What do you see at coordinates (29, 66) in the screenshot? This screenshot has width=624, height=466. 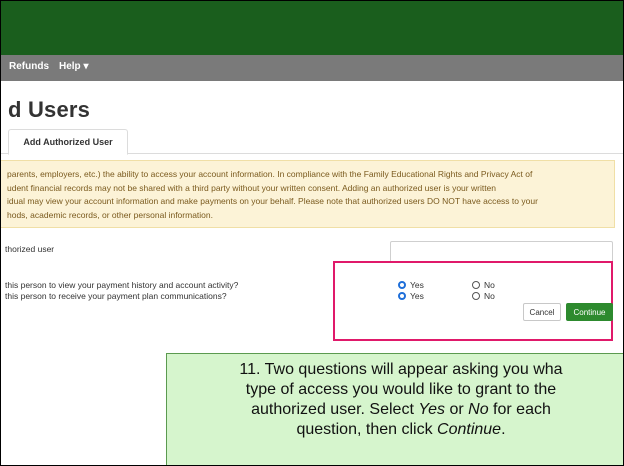 I see `nav-refunds: Refunds` at bounding box center [29, 66].